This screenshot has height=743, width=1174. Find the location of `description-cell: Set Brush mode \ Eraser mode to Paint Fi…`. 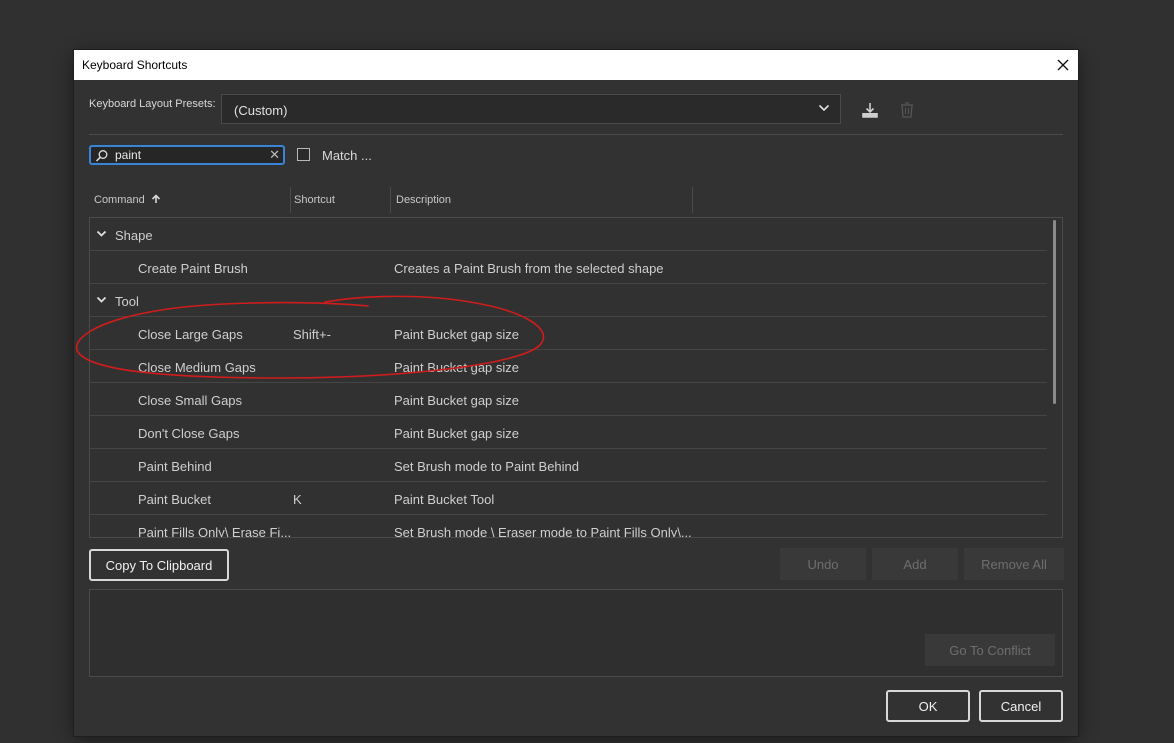

description-cell: Set Brush mode \ Eraser mode to Paint Fi… is located at coordinates (543, 531).